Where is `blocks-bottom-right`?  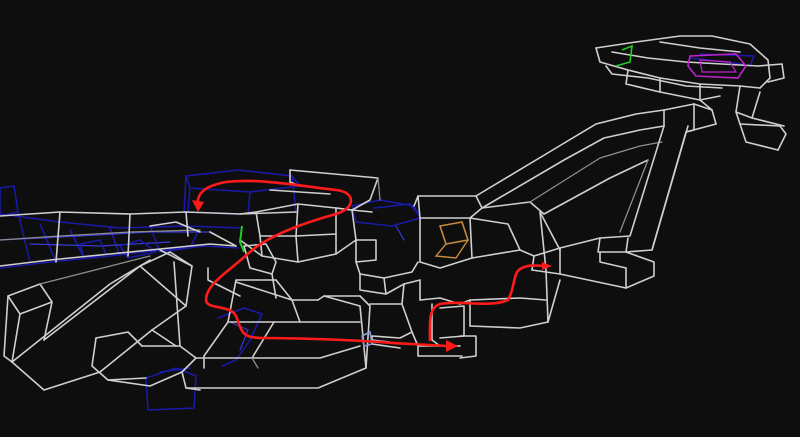
blocks-bottom-right is located at coordinates (424, 331).